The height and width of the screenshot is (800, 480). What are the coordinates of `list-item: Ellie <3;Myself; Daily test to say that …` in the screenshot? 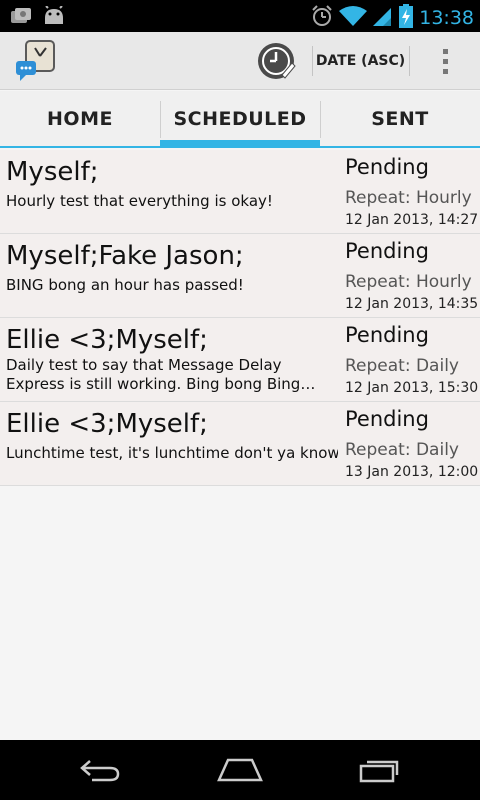 It's located at (240, 360).